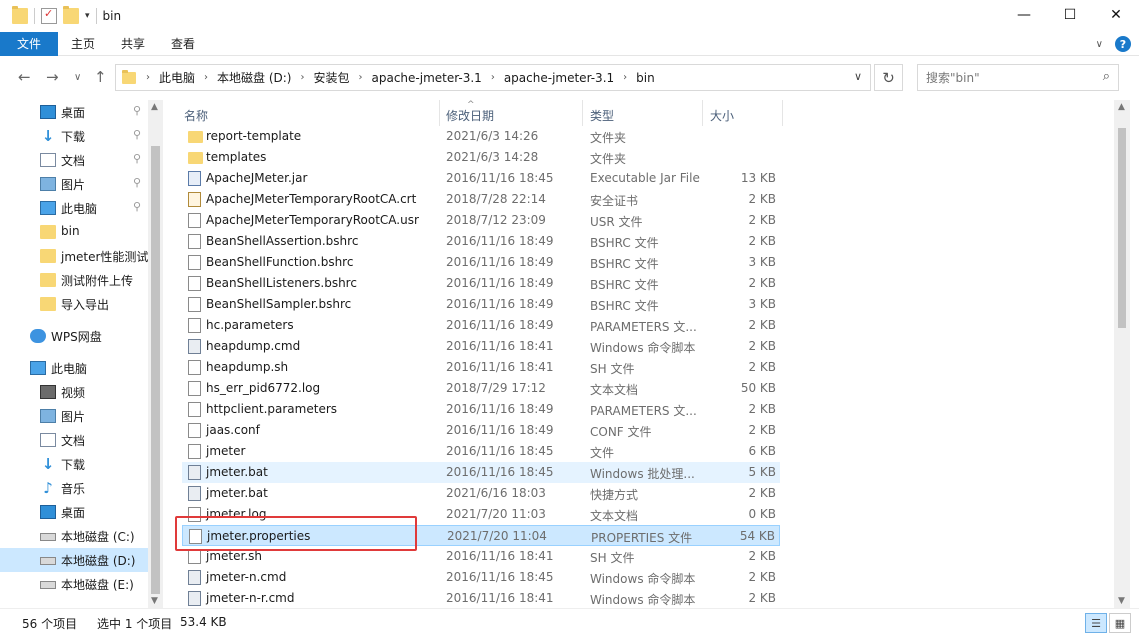  What do you see at coordinates (100, 77) in the screenshot?
I see `up-arrow-icon: ↑` at bounding box center [100, 77].